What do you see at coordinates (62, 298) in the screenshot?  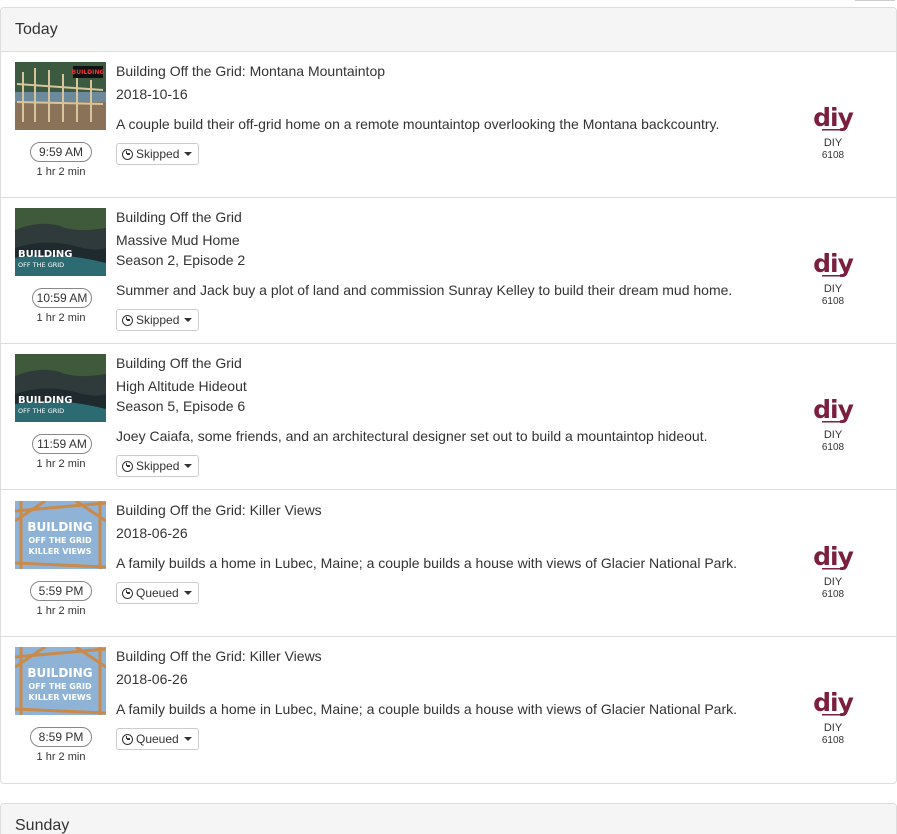 I see `air-time: 10:59 AM` at bounding box center [62, 298].